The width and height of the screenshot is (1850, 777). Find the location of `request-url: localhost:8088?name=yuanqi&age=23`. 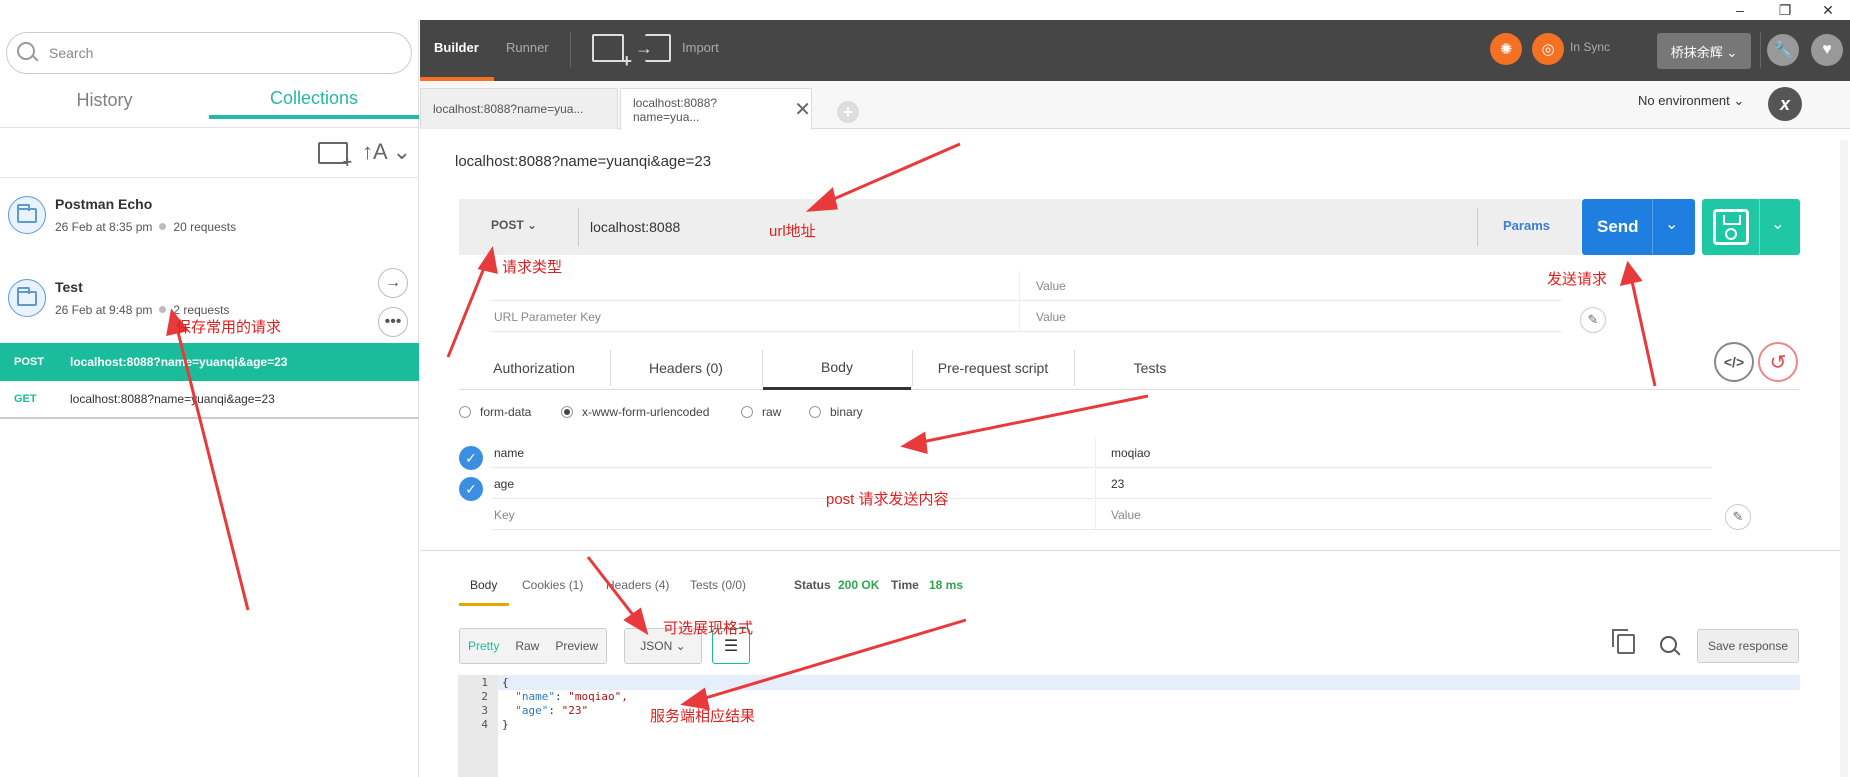

request-url: localhost:8088?name=yuanqi&age=23 is located at coordinates (172, 399).